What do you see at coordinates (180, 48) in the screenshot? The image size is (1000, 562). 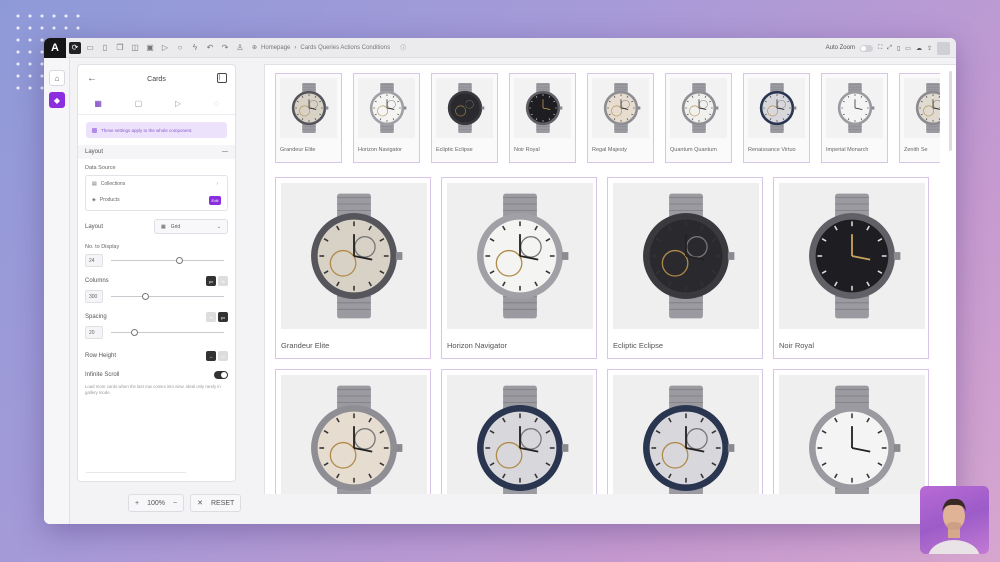 I see `search-icon: ○` at bounding box center [180, 48].